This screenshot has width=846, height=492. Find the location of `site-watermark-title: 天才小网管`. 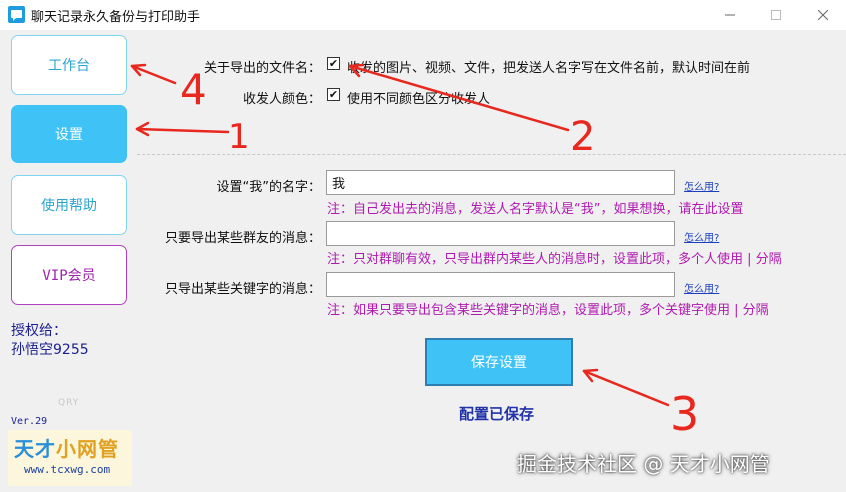

site-watermark-title: 天才小网管 is located at coordinates (66, 447).